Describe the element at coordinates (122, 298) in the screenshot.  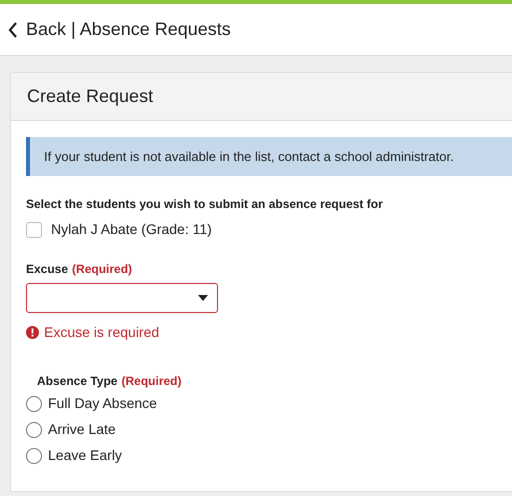
I see `excuse-dropdown` at that location.